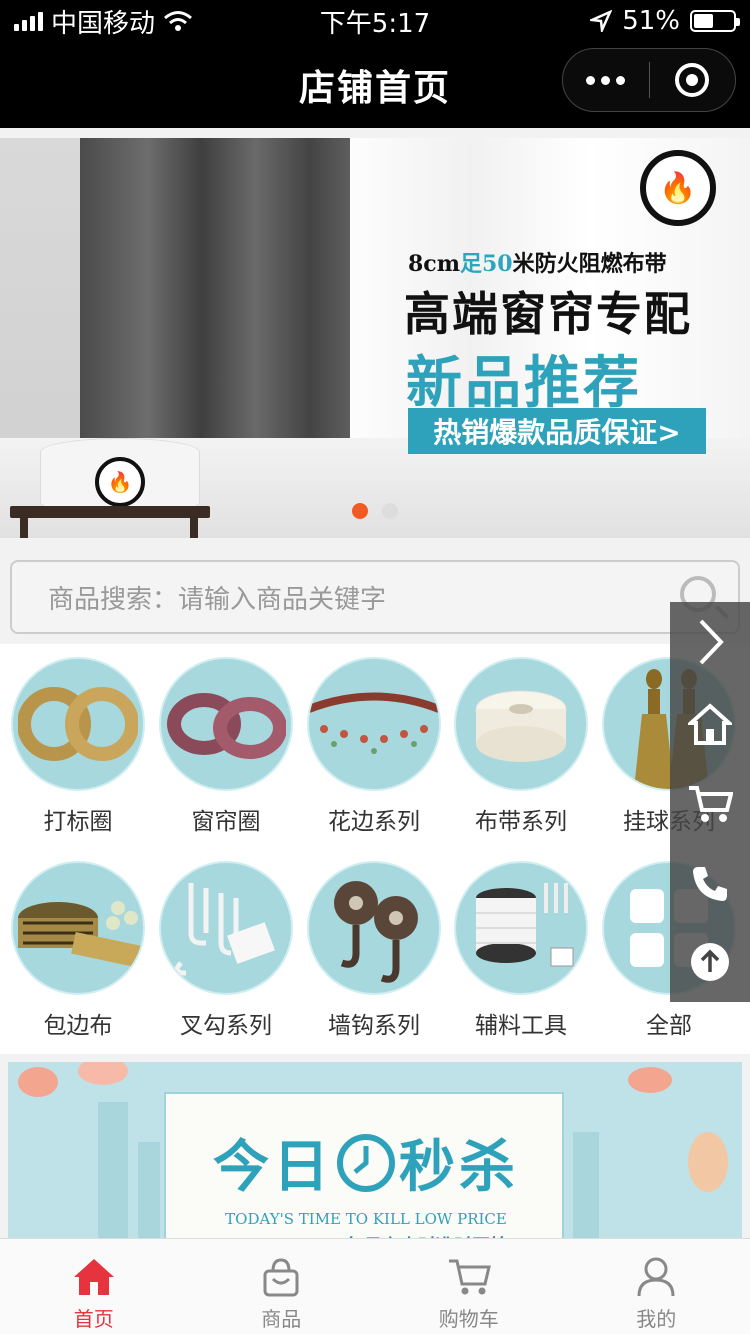 This screenshot has height=1334, width=750. I want to click on signal-icon, so click(28, 21).